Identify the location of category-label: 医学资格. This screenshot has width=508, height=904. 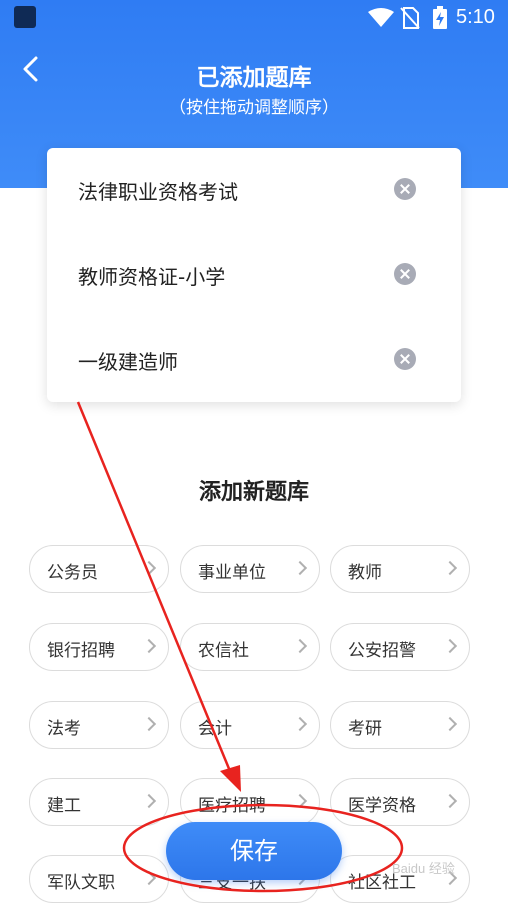
(382, 806).